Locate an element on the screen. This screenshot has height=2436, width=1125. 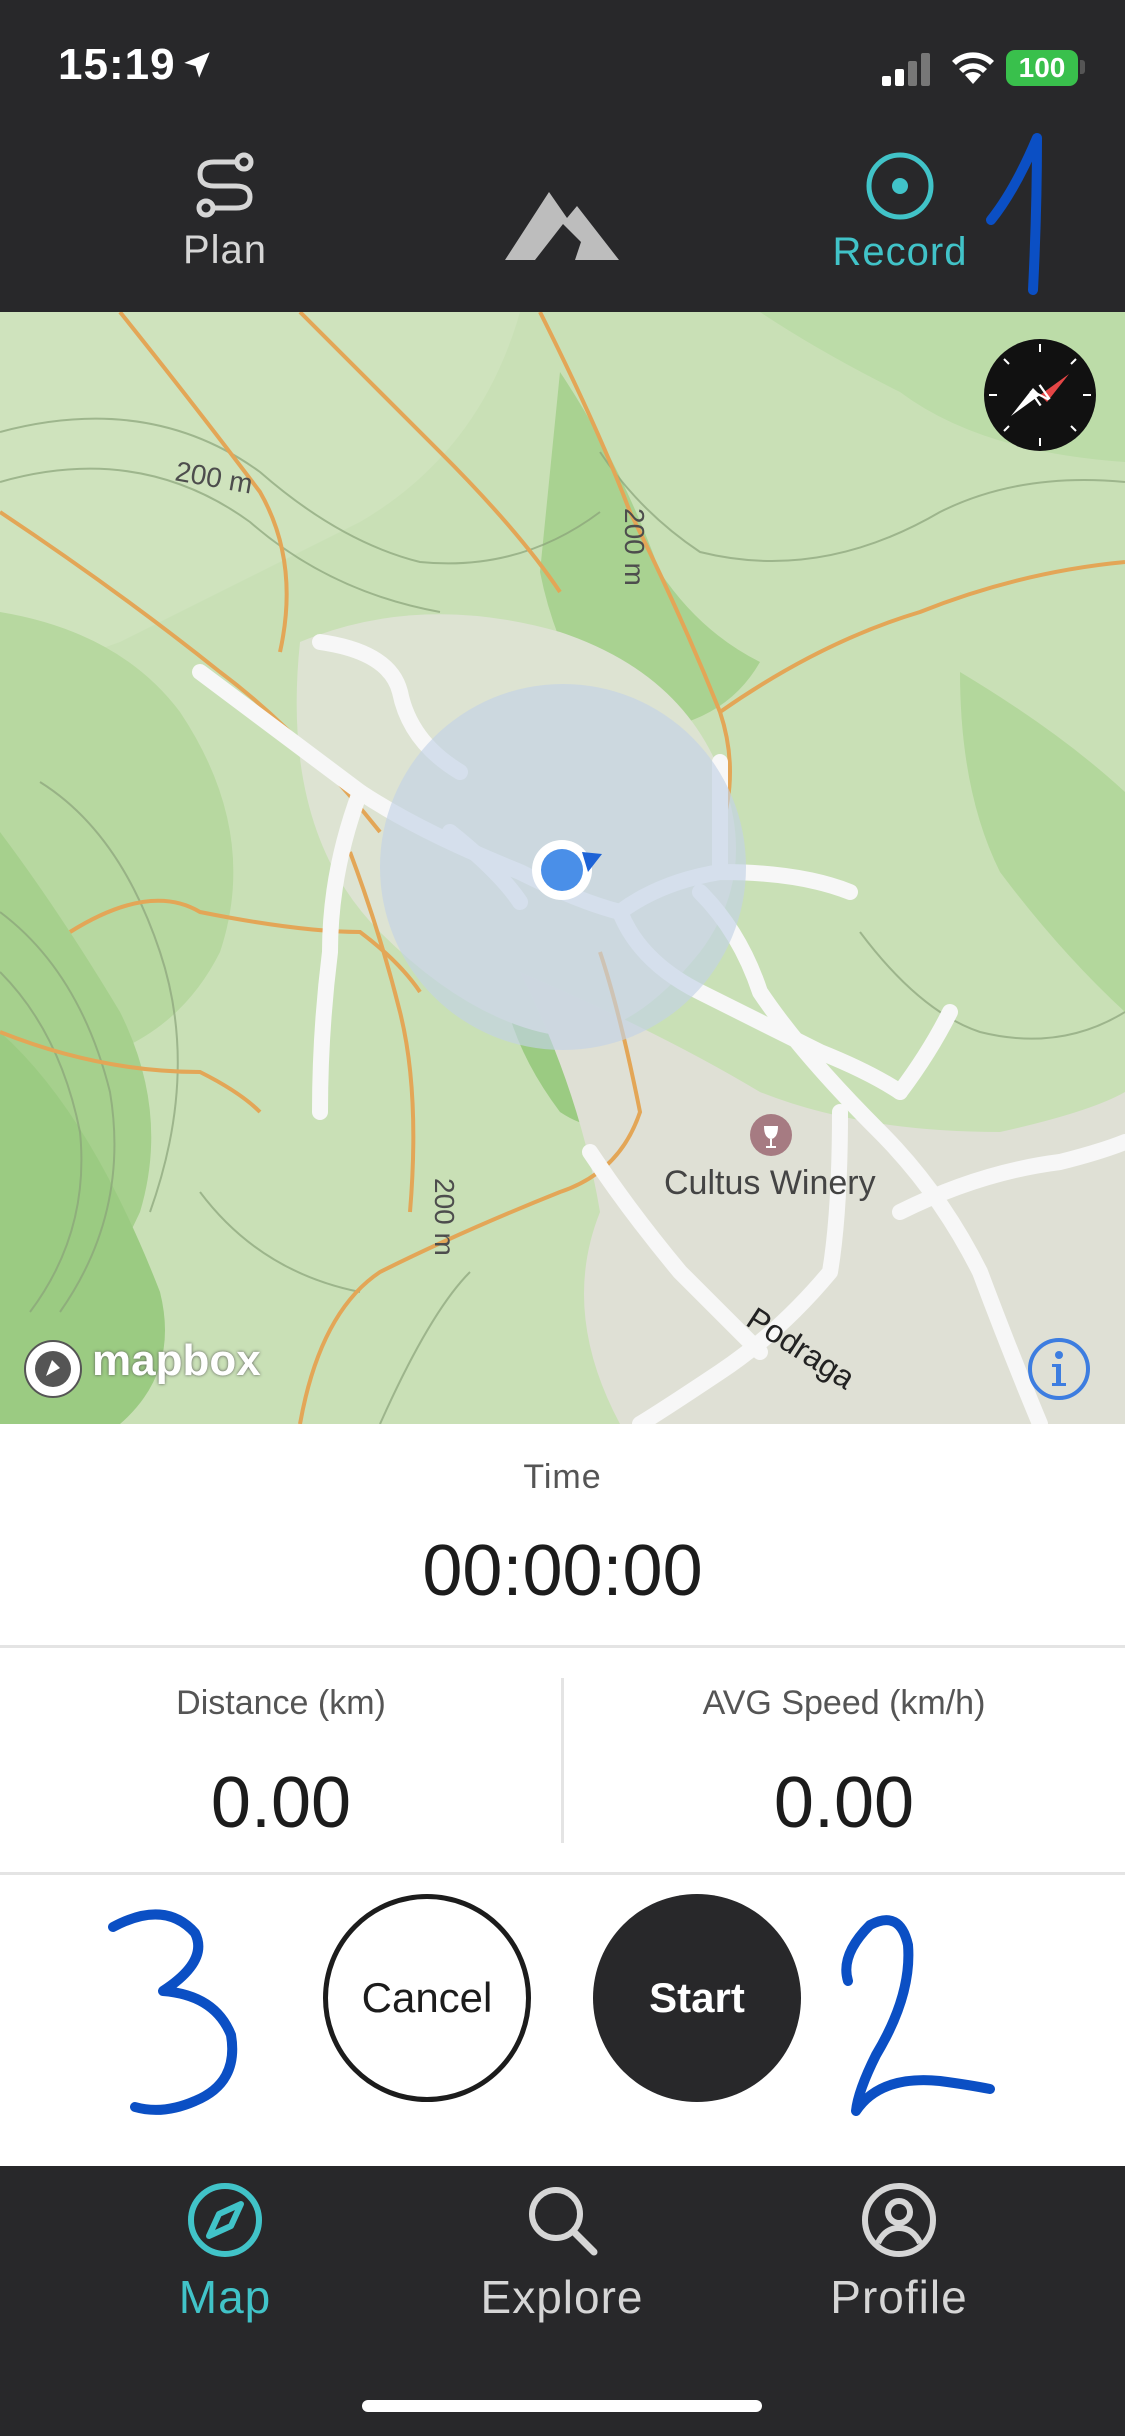
winery-poi-icon is located at coordinates (771, 1135).